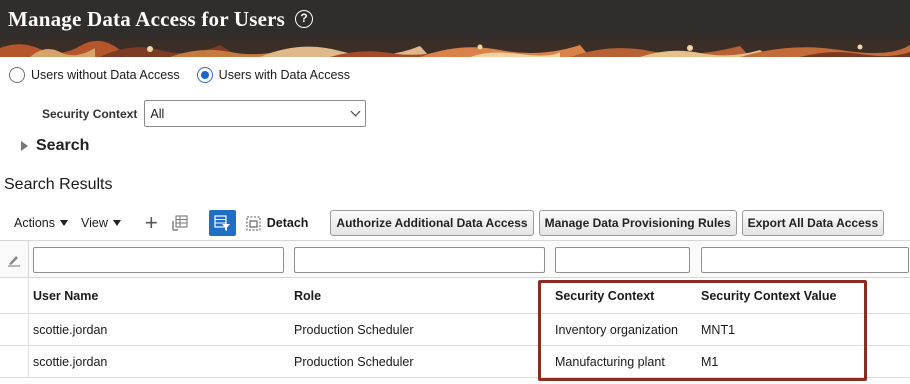  Describe the element at coordinates (222, 223) in the screenshot. I see `query-by-example-icon` at that location.